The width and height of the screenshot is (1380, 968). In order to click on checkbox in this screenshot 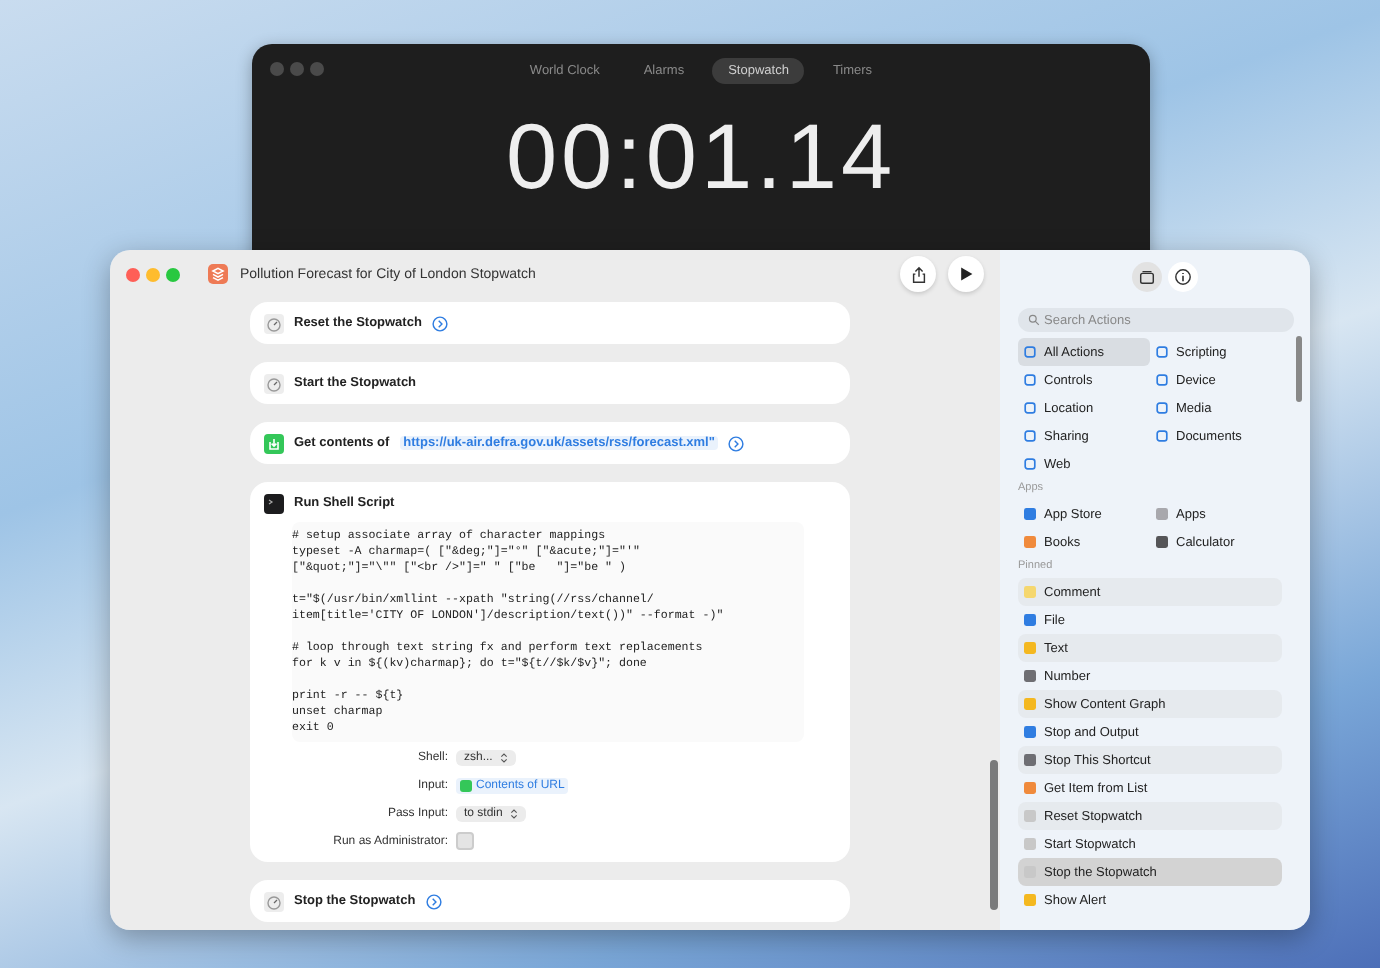, I will do `click(465, 841)`.